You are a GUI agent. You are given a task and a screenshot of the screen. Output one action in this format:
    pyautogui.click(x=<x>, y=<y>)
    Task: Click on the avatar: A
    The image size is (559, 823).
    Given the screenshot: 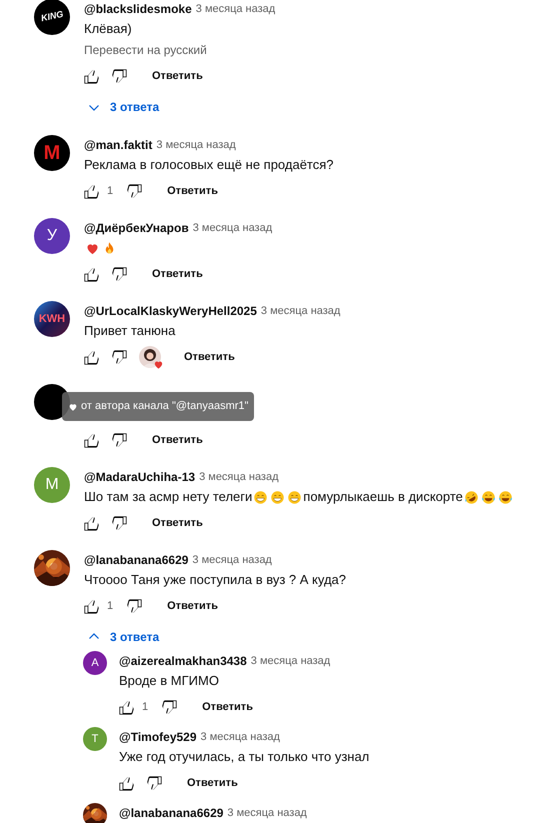 What is the action you would take?
    pyautogui.click(x=95, y=663)
    